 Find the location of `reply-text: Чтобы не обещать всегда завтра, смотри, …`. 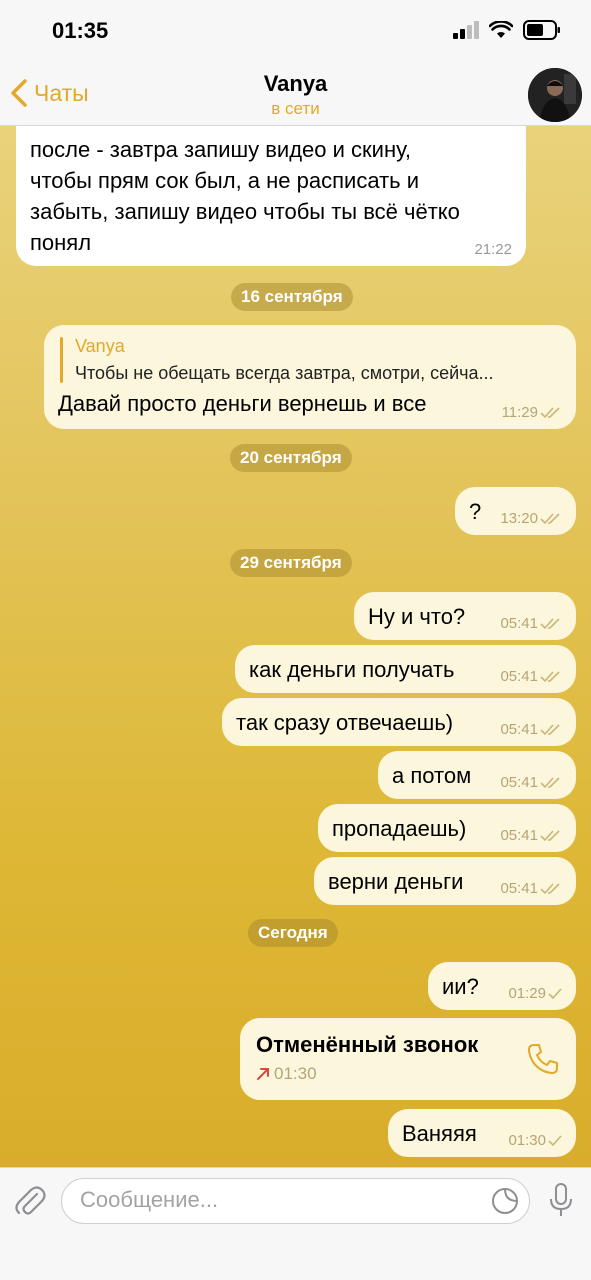

reply-text: Чтобы не обещать всегда завтра, смотри, … is located at coordinates (284, 373).